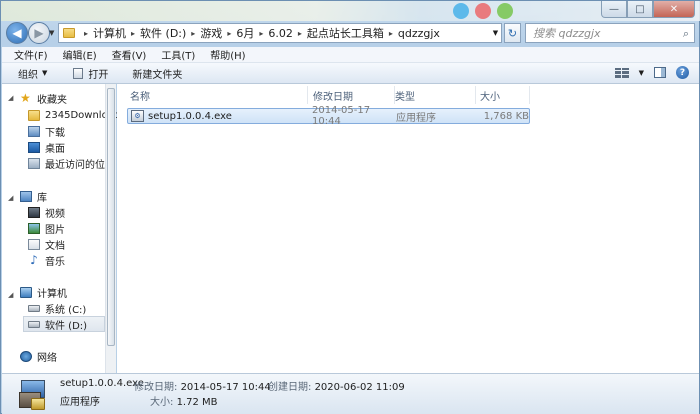 The width and height of the screenshot is (700, 414). Describe the element at coordinates (34, 131) in the screenshot. I see `download-folder-icon` at that location.